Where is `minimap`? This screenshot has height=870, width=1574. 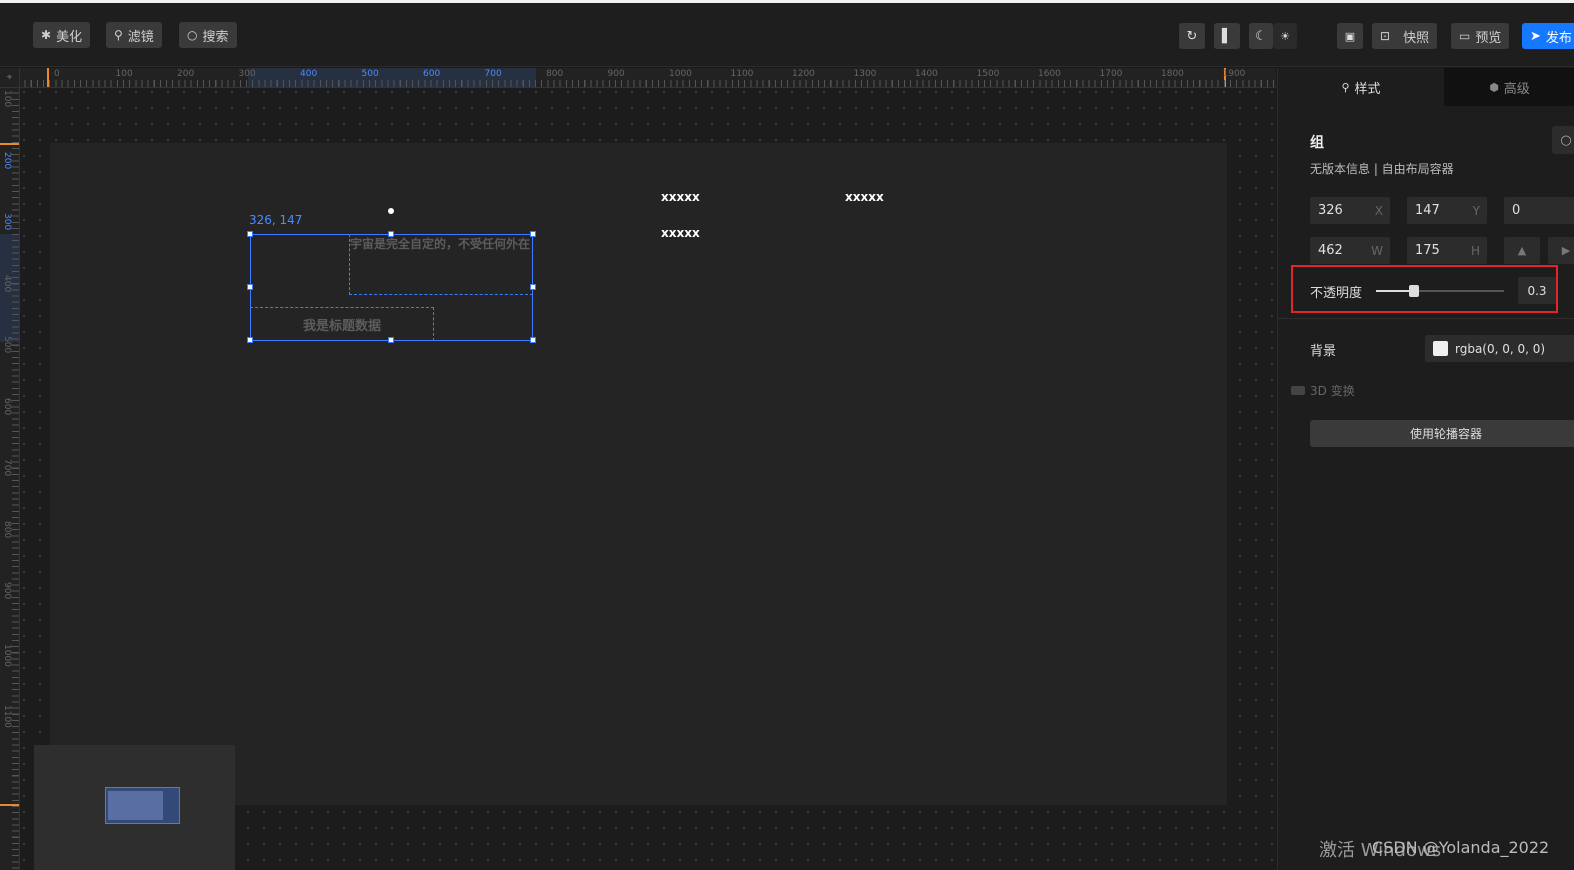 minimap is located at coordinates (134, 807).